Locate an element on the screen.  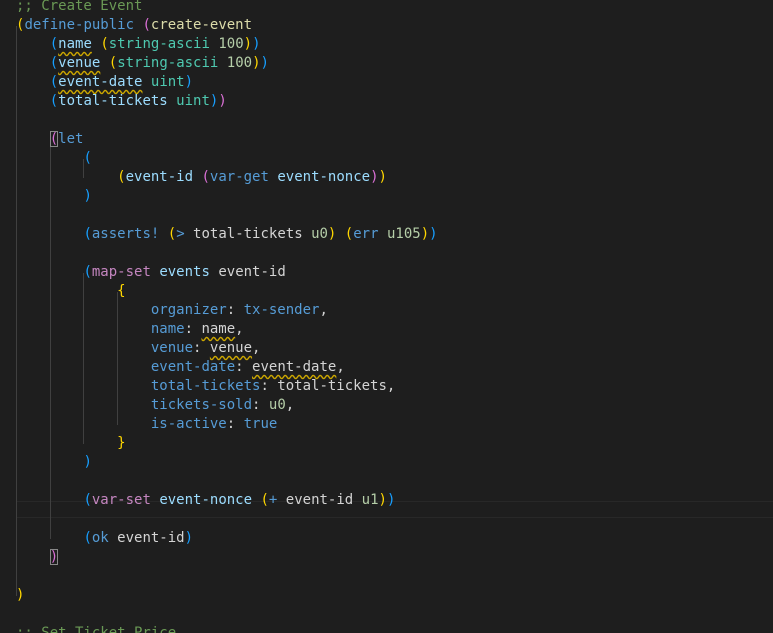
code-token: var-set is located at coordinates (121, 500).